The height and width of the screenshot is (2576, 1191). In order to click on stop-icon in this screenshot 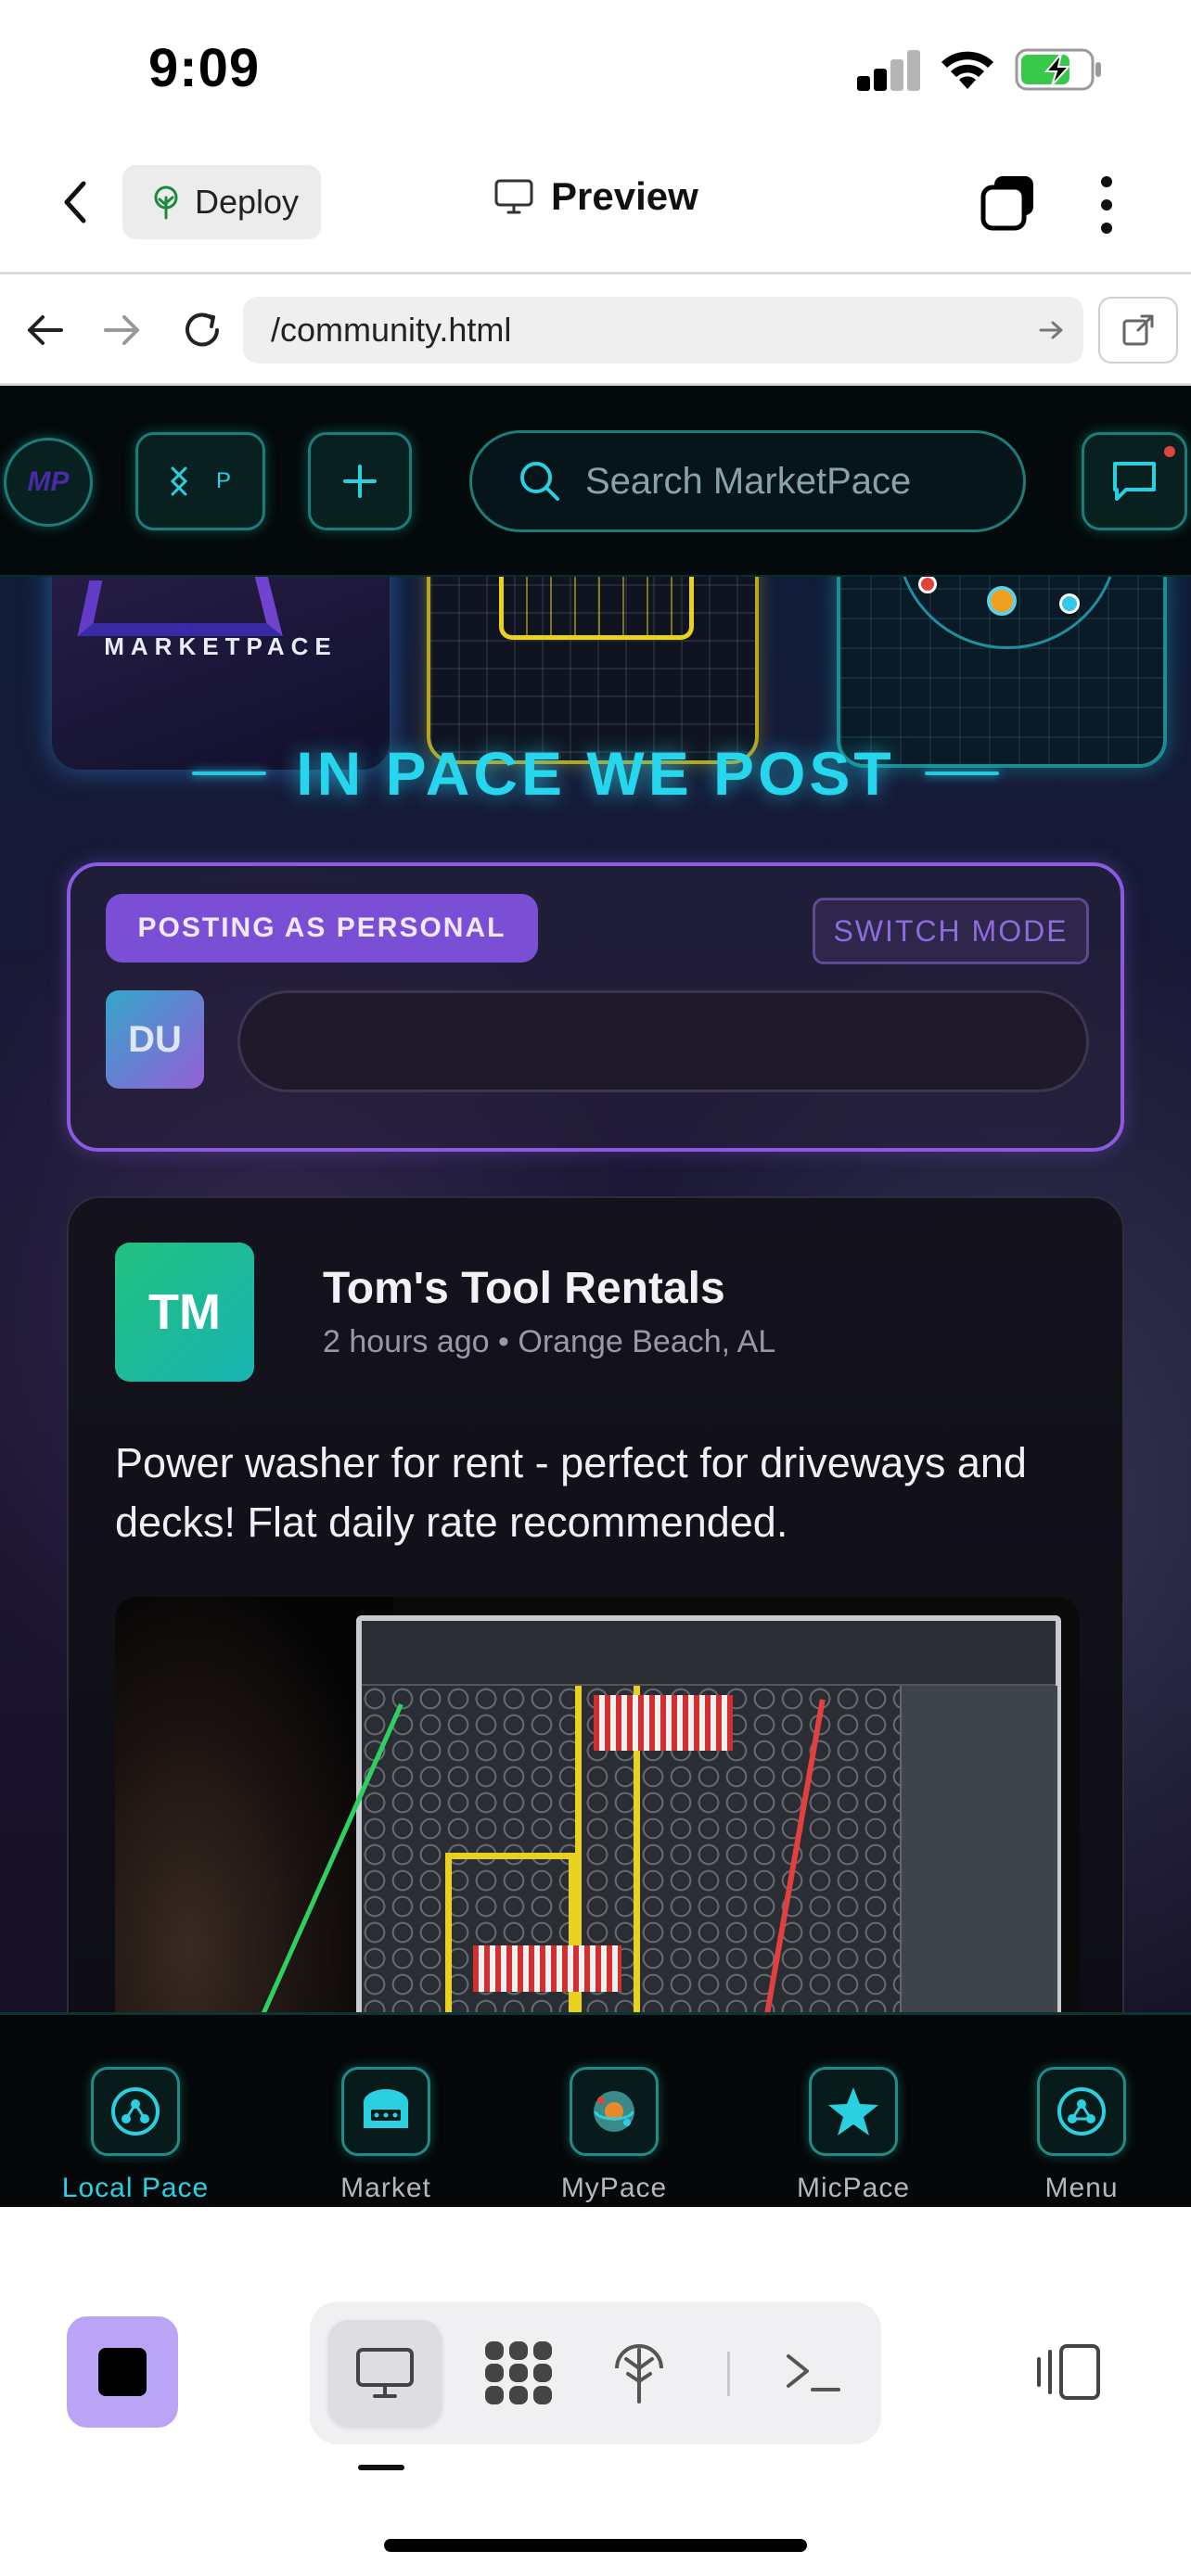, I will do `click(122, 2372)`.